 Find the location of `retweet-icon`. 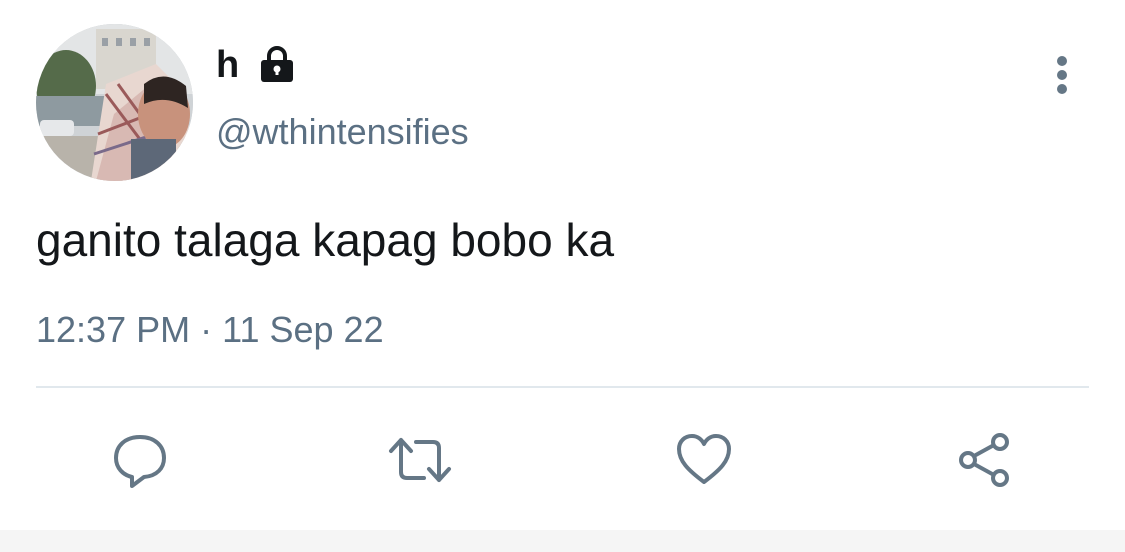

retweet-icon is located at coordinates (420, 460).